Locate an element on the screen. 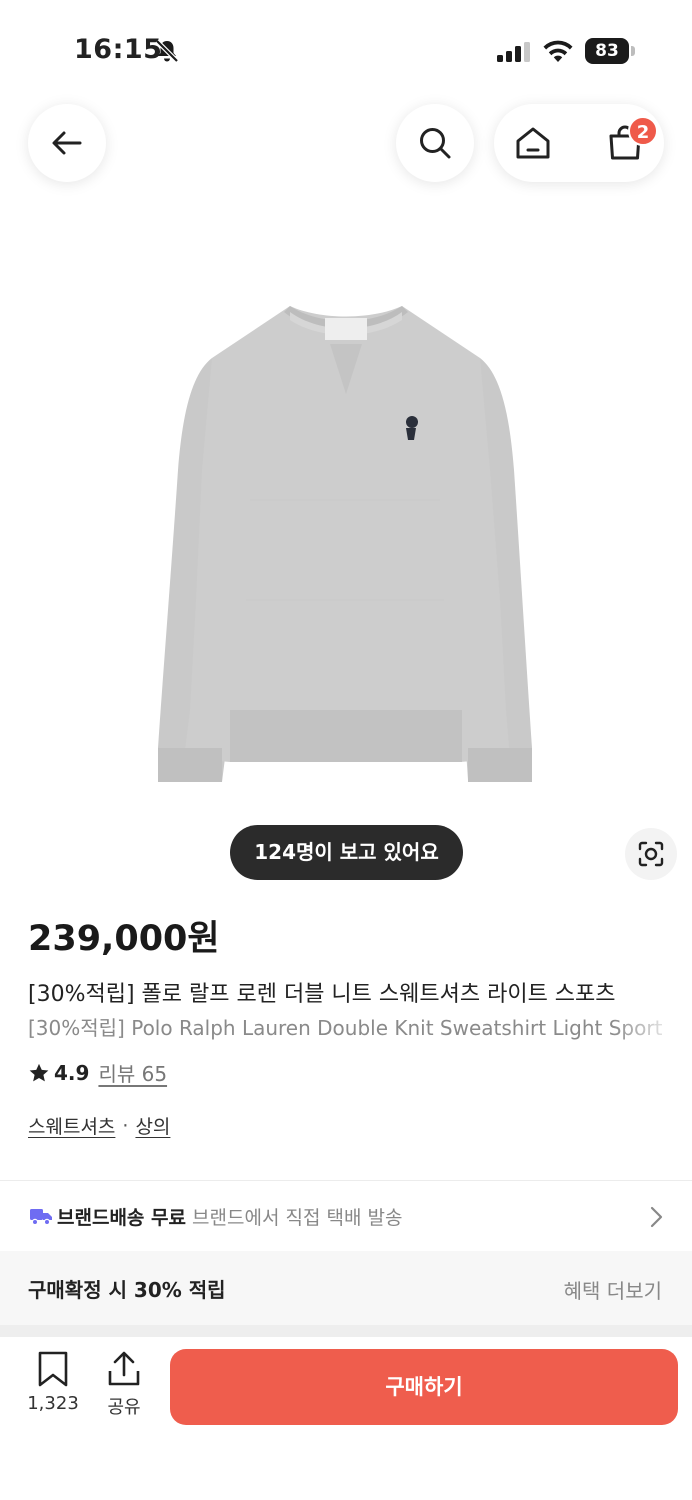 This screenshot has height=1500, width=692. home-icon is located at coordinates (533, 143).